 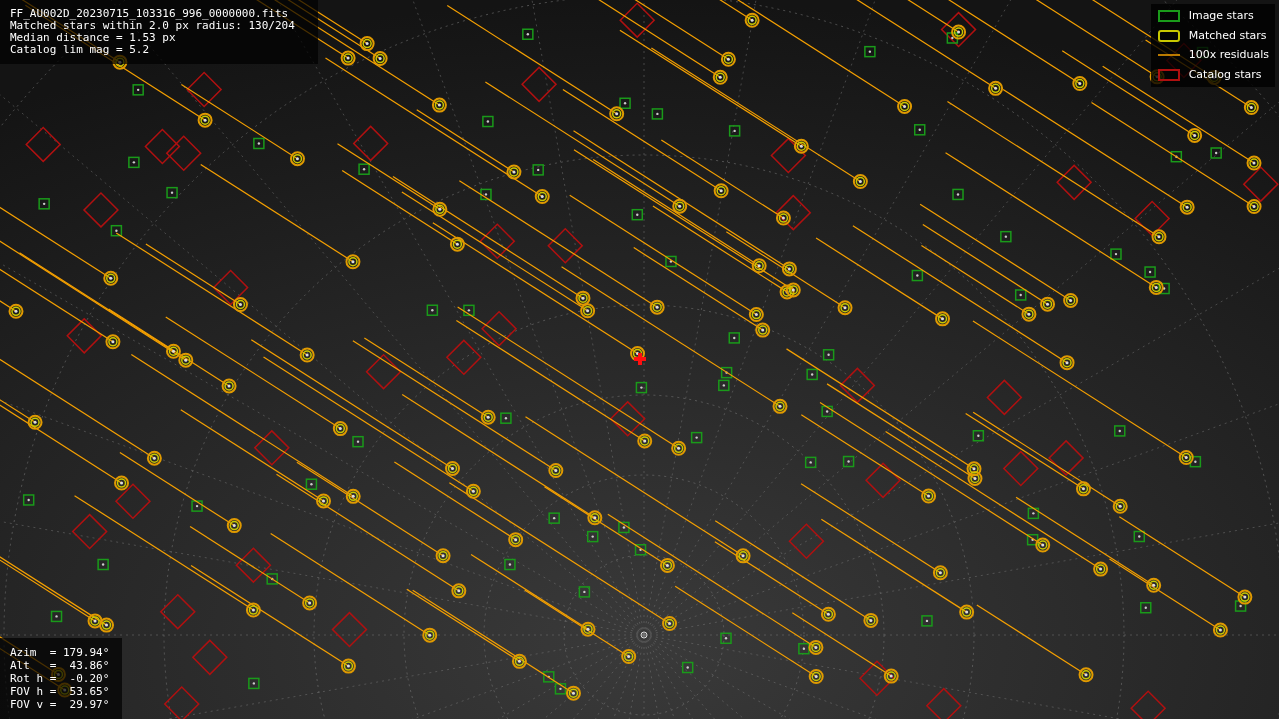 What do you see at coordinates (60, 665) in the screenshot?
I see `pointing-text: Alt = 43.86°` at bounding box center [60, 665].